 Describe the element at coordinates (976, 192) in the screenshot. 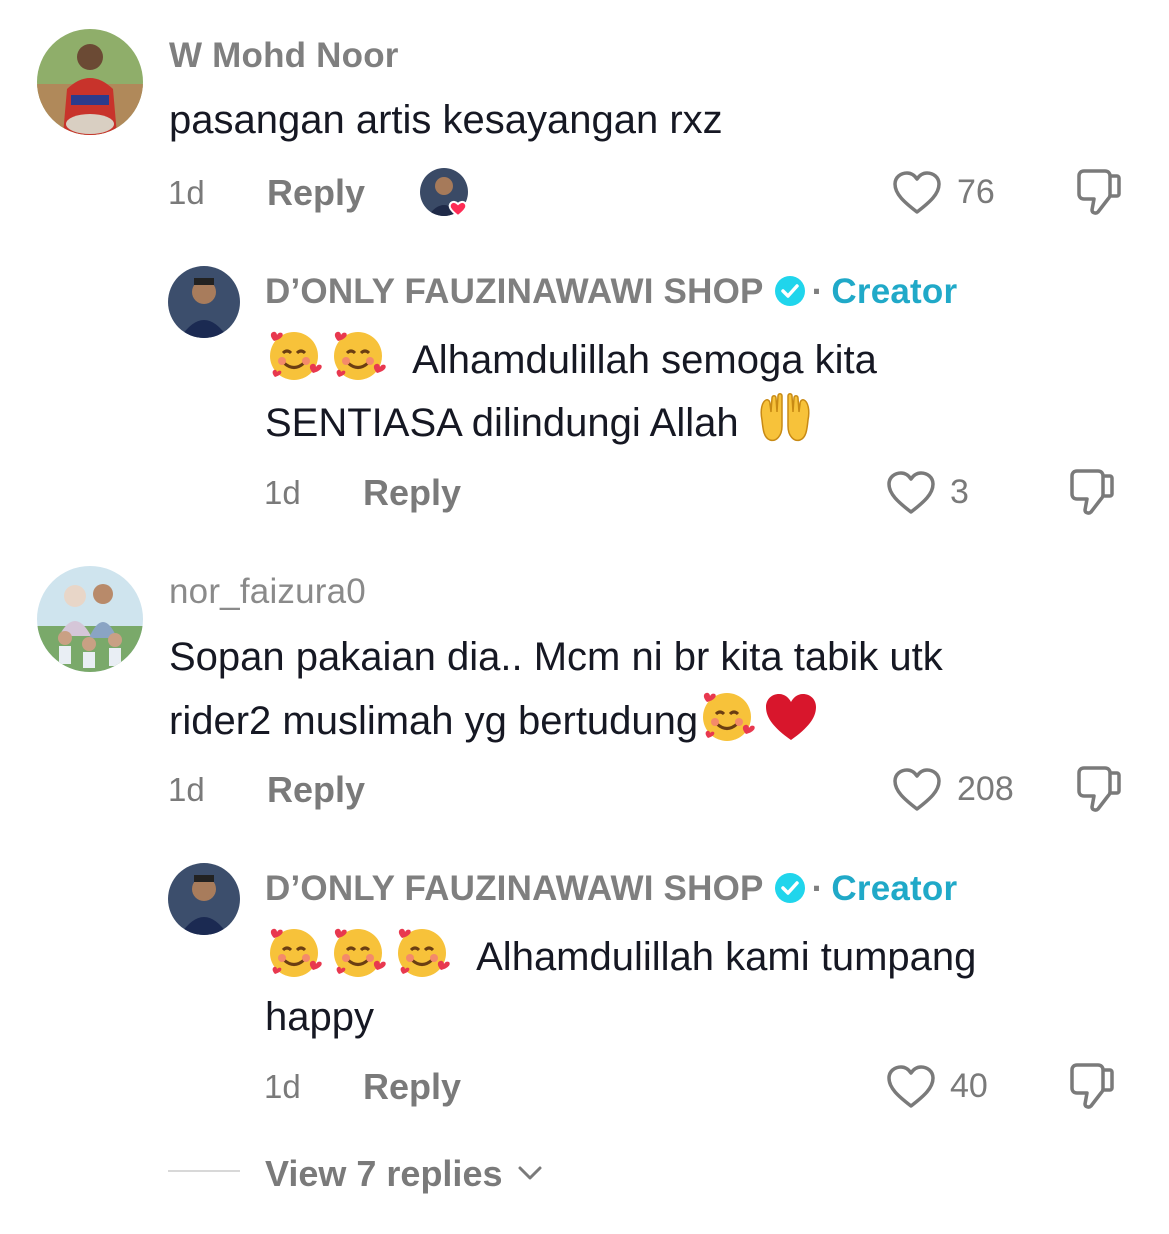

I see `like-count: 76` at that location.